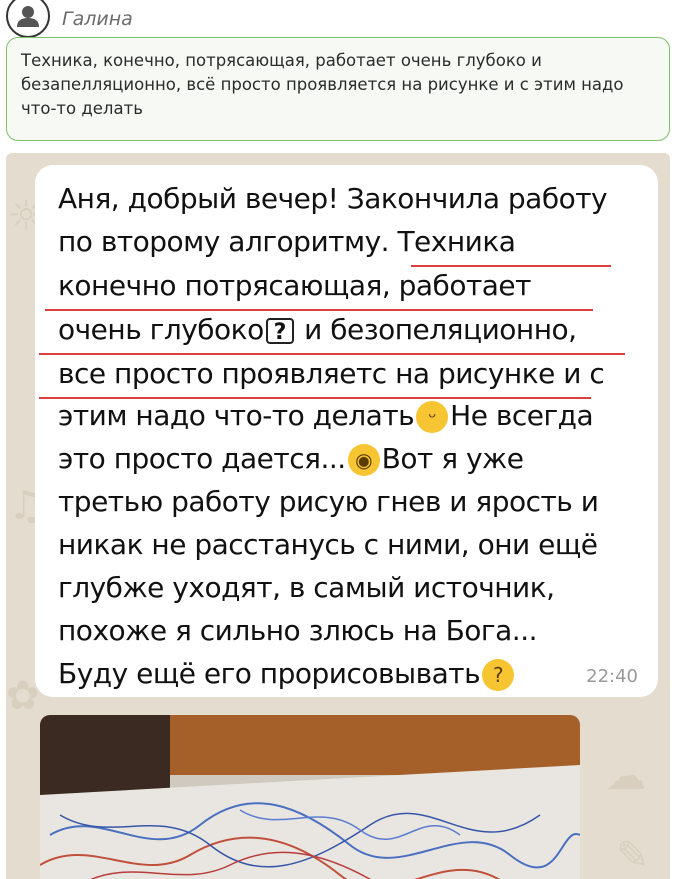  What do you see at coordinates (626, 776) in the screenshot?
I see `background-doodle: ☁` at bounding box center [626, 776].